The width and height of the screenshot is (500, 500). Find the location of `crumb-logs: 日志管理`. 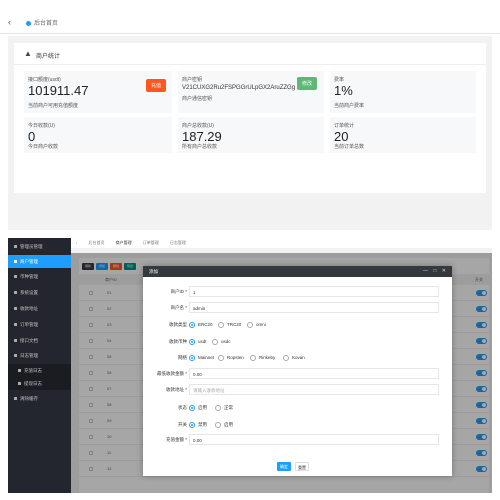

crumb-logs: 日志管理 is located at coordinates (178, 242).